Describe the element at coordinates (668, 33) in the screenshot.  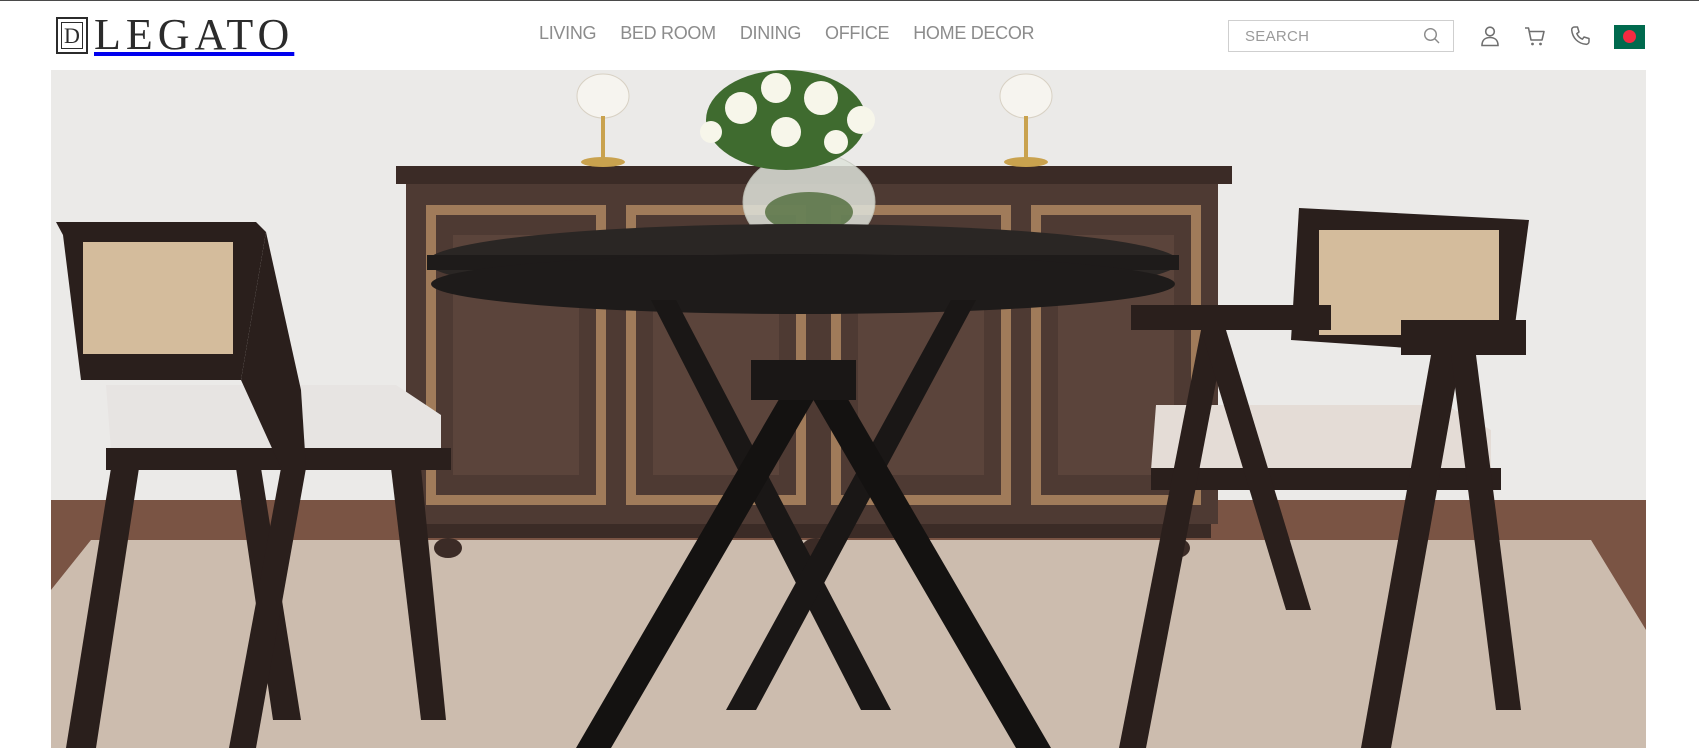
I see `nav-item-bed-room: BED ROOM` at that location.